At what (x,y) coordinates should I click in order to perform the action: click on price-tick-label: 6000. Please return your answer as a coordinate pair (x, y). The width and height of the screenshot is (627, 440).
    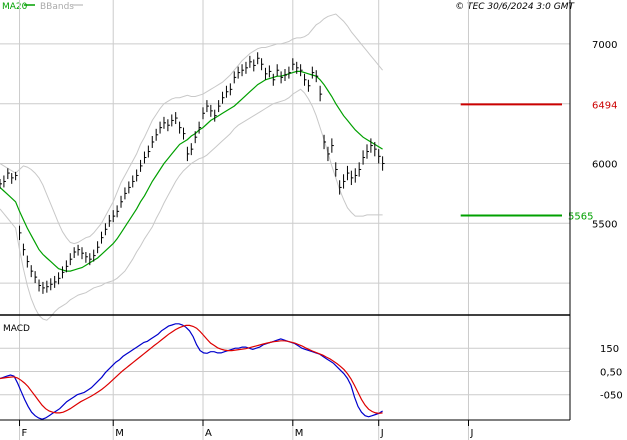
    Looking at the image, I should click on (604, 165).